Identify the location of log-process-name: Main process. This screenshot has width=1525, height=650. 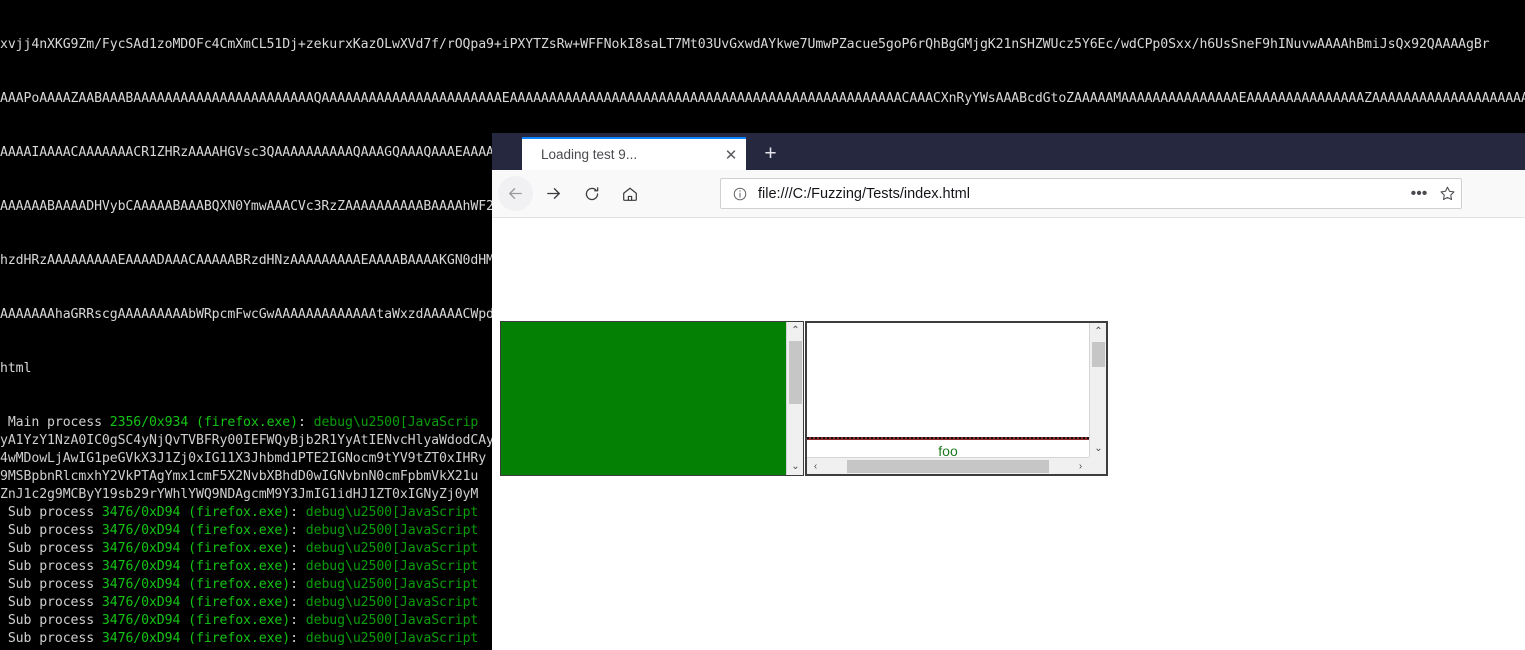
(55, 422).